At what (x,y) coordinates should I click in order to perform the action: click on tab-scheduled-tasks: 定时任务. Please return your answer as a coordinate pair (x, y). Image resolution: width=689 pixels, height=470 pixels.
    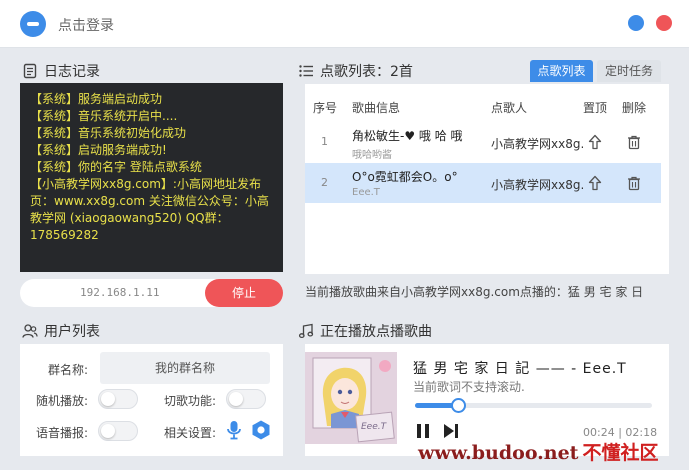
    Looking at the image, I should click on (629, 71).